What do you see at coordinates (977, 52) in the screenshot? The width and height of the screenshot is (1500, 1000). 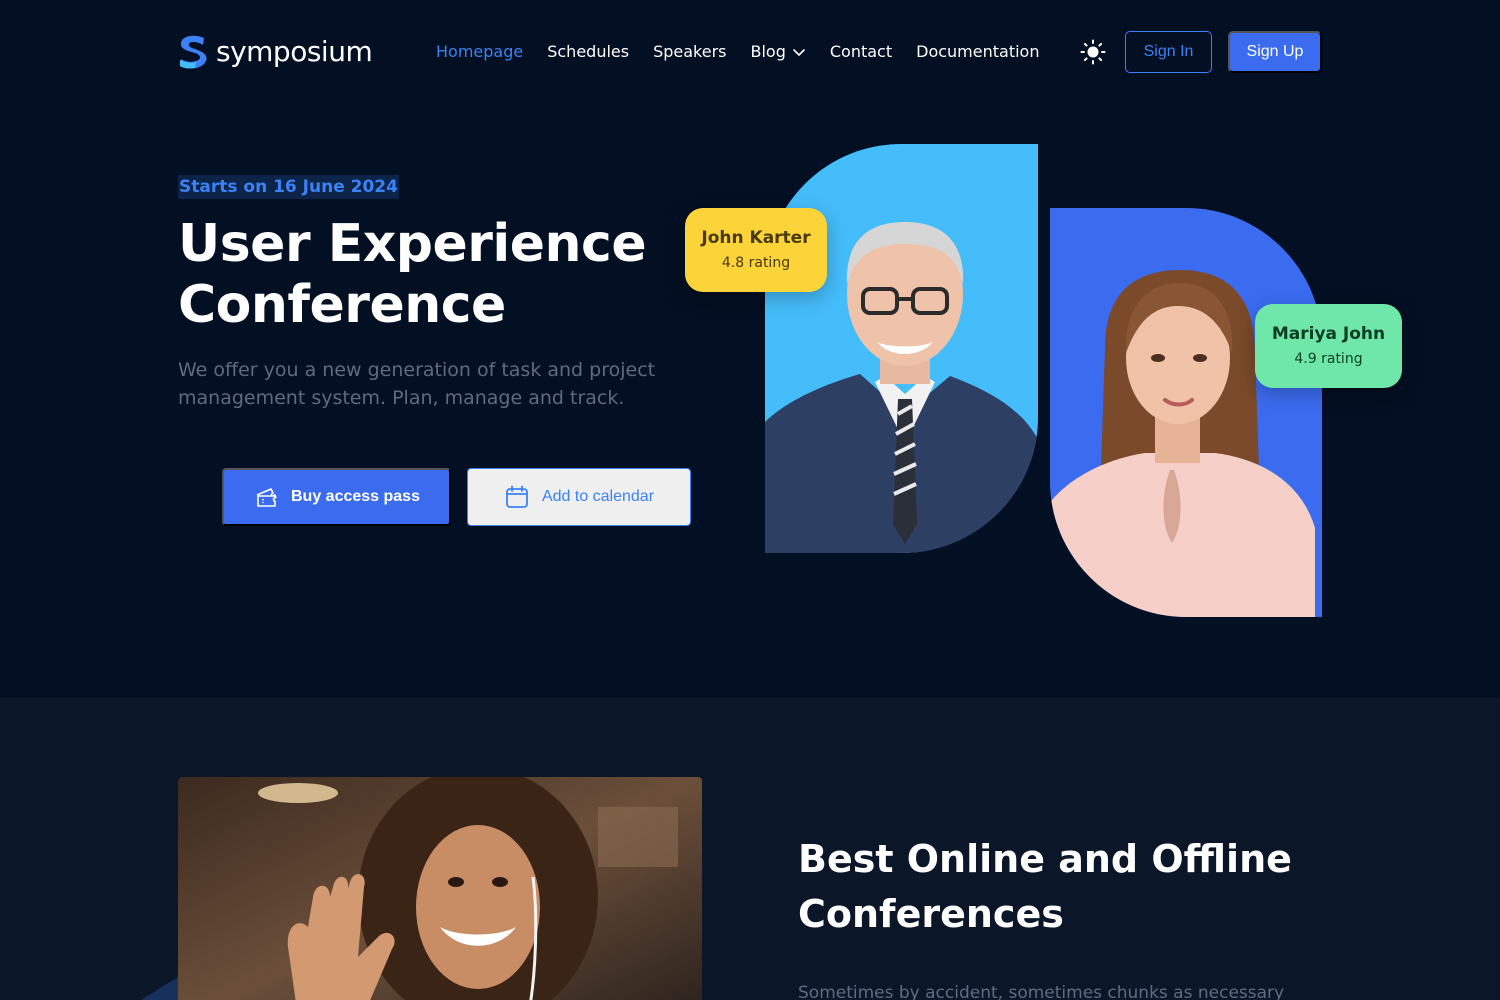 I see `nav-item-documentation: Documentation` at bounding box center [977, 52].